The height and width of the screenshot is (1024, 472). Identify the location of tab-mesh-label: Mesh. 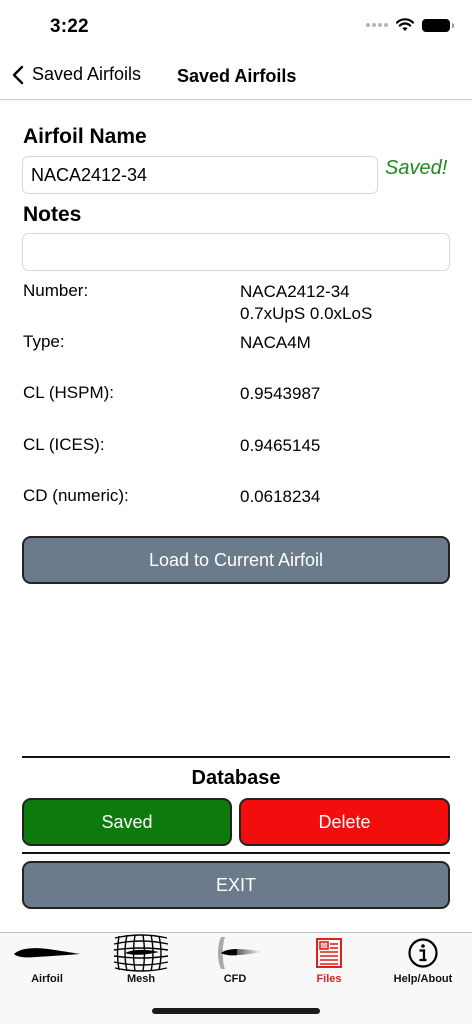
(141, 979).